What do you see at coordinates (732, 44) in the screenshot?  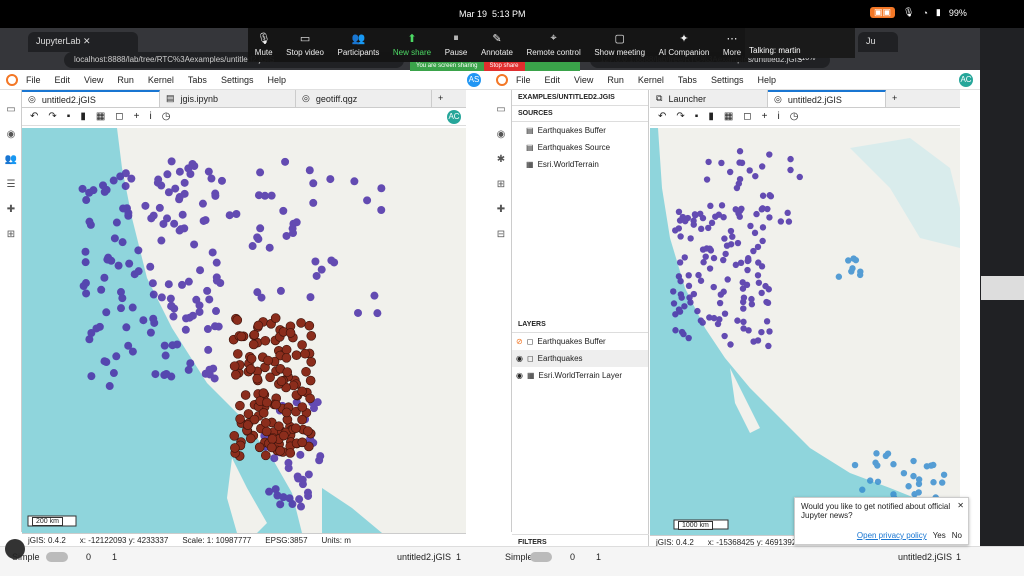 I see `more-button: ⋯ More` at bounding box center [732, 44].